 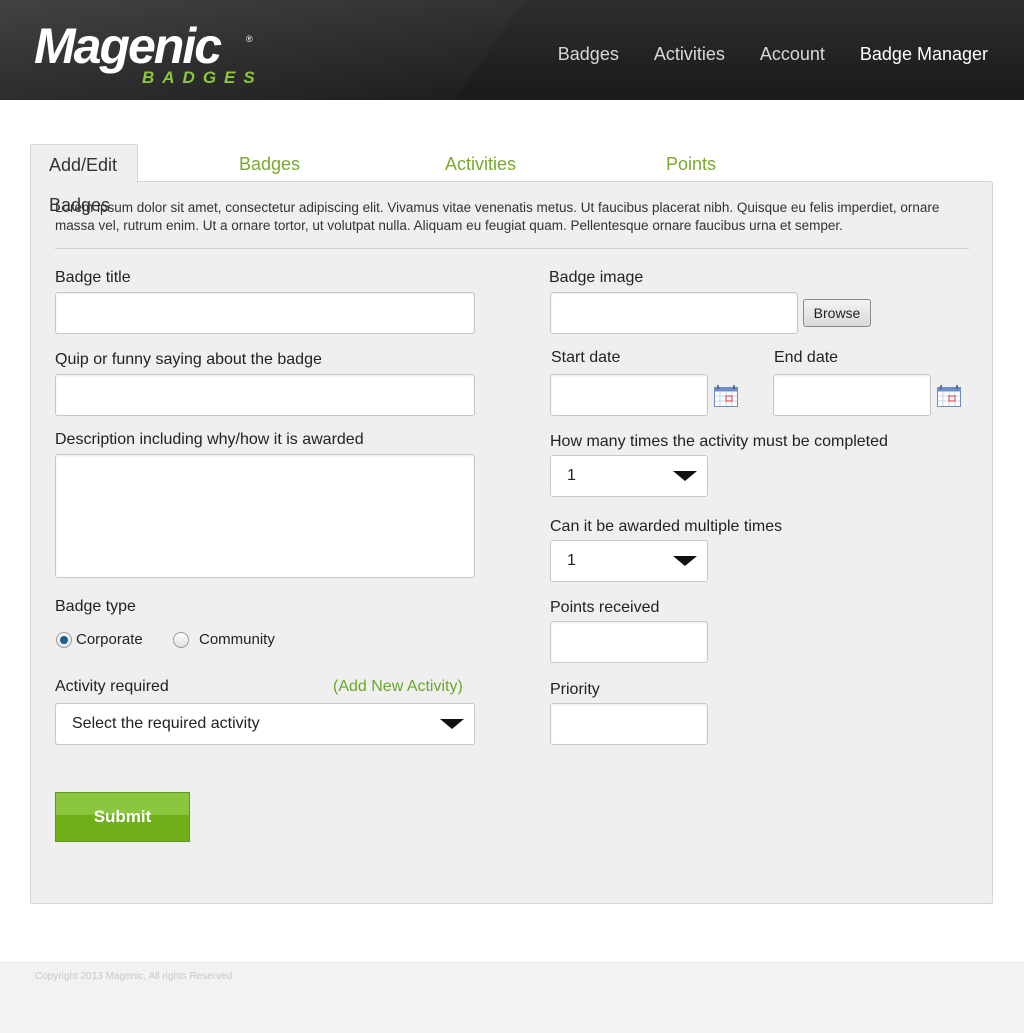 What do you see at coordinates (629, 395) in the screenshot?
I see `start-date-input` at bounding box center [629, 395].